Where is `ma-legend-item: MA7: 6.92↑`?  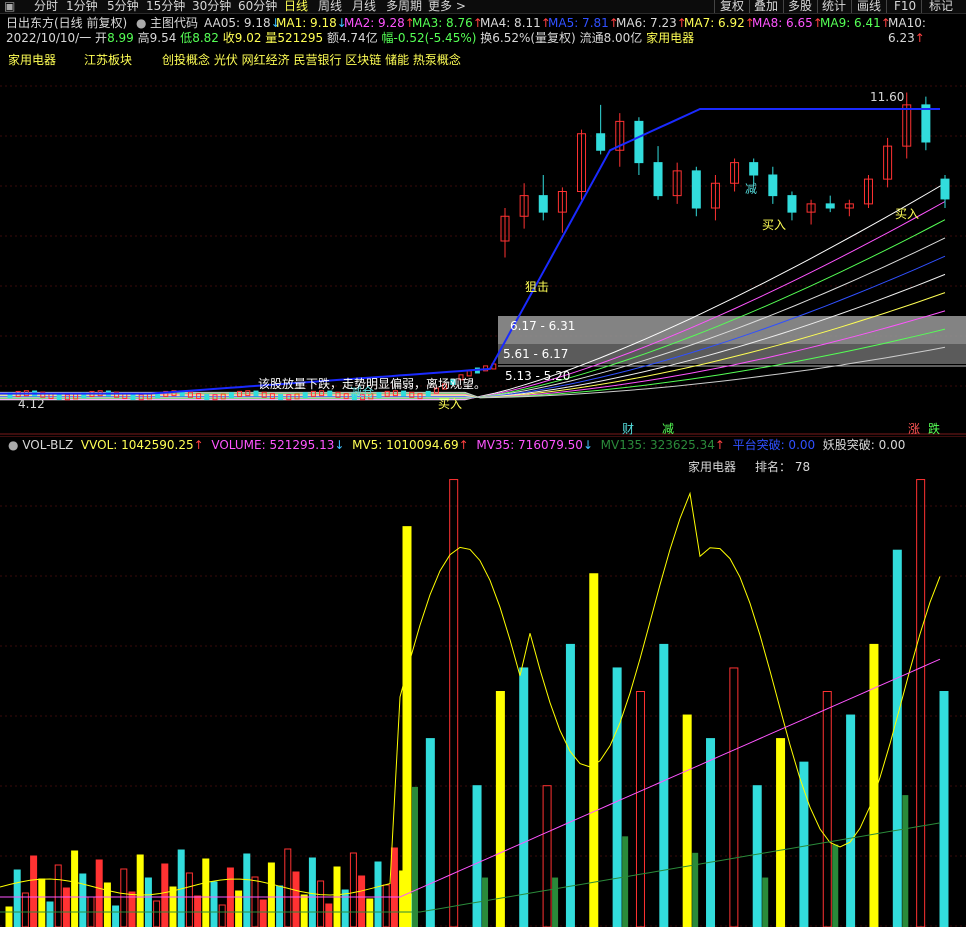 ma-legend-item: MA7: 6.92↑ is located at coordinates (719, 23).